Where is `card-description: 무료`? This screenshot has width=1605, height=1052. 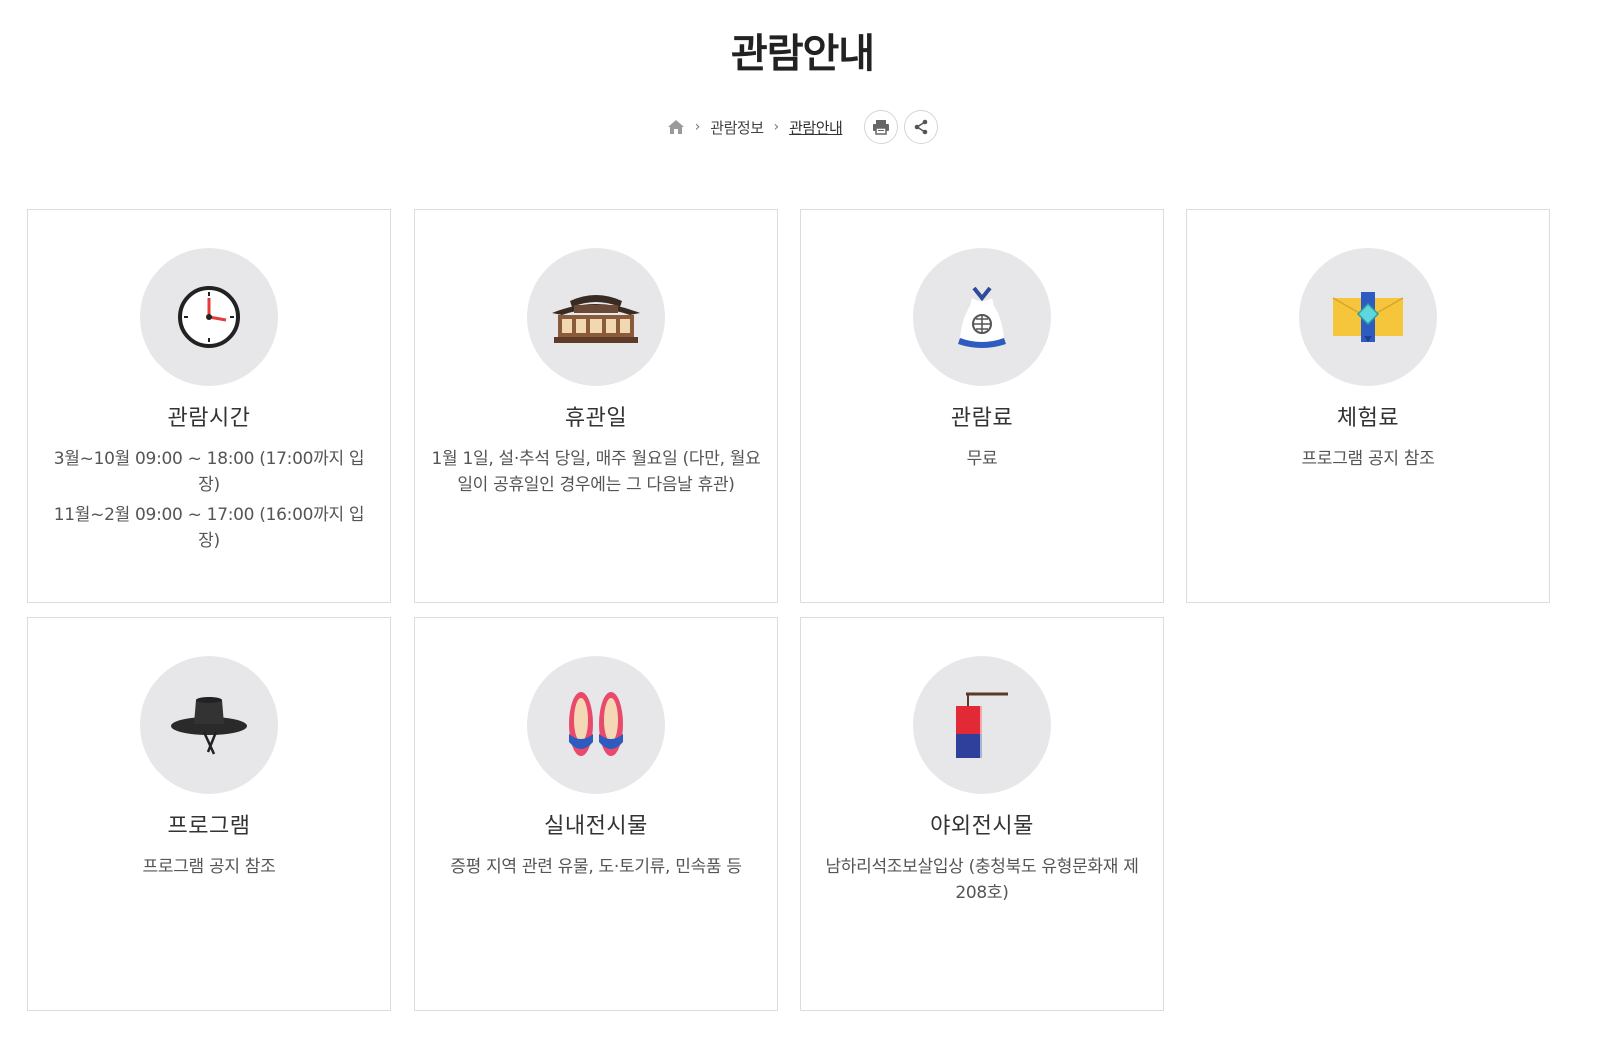 card-description: 무료 is located at coordinates (982, 459).